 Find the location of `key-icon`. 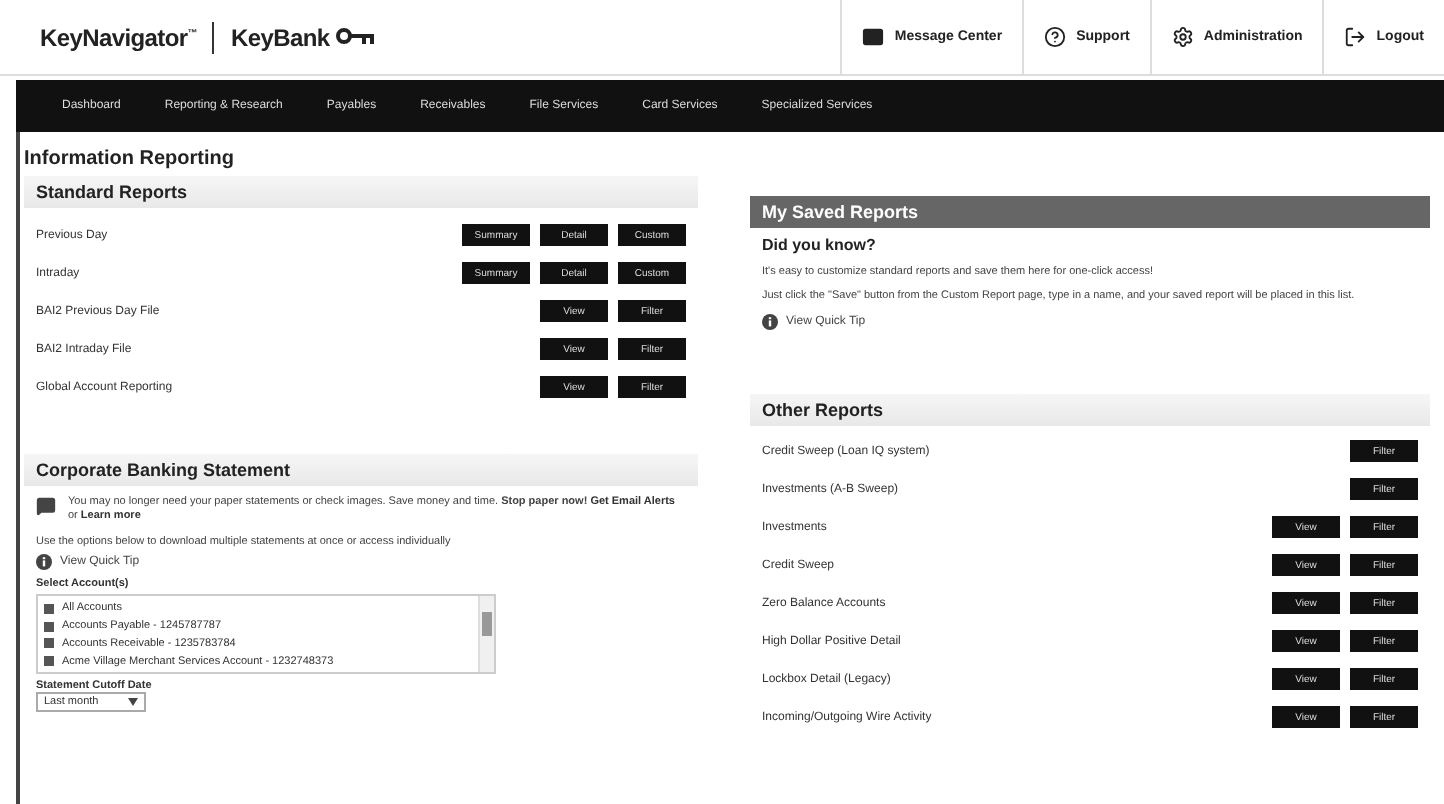

key-icon is located at coordinates (355, 37).